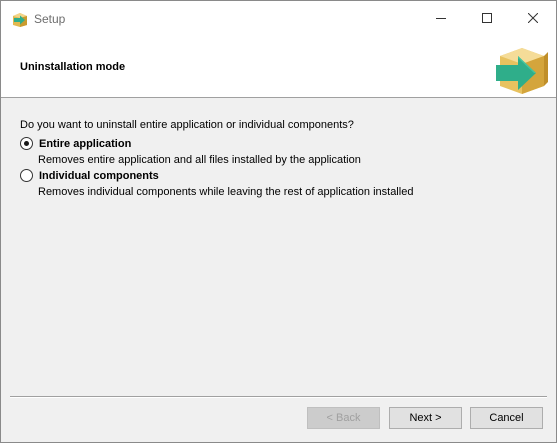 The height and width of the screenshot is (443, 557). I want to click on minimize-icon, so click(441, 19).